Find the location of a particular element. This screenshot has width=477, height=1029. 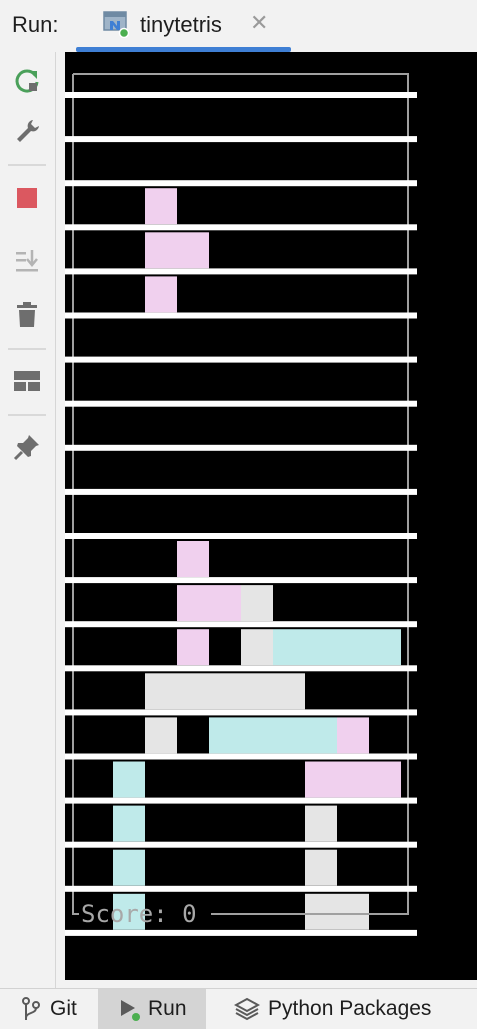

python-packages-tool-button: Python Packages is located at coordinates (332, 1009).